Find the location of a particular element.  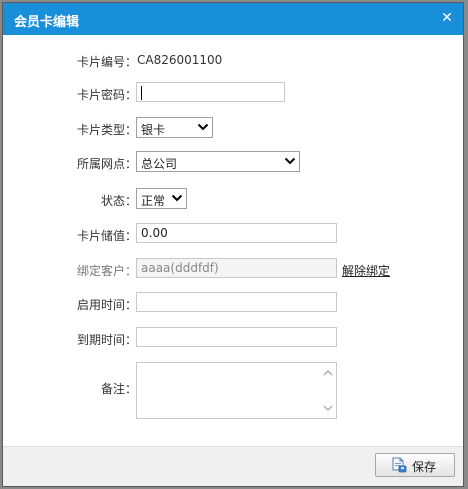

dialog-titlebar: 会员卡编辑 ✕ is located at coordinates (233, 19).